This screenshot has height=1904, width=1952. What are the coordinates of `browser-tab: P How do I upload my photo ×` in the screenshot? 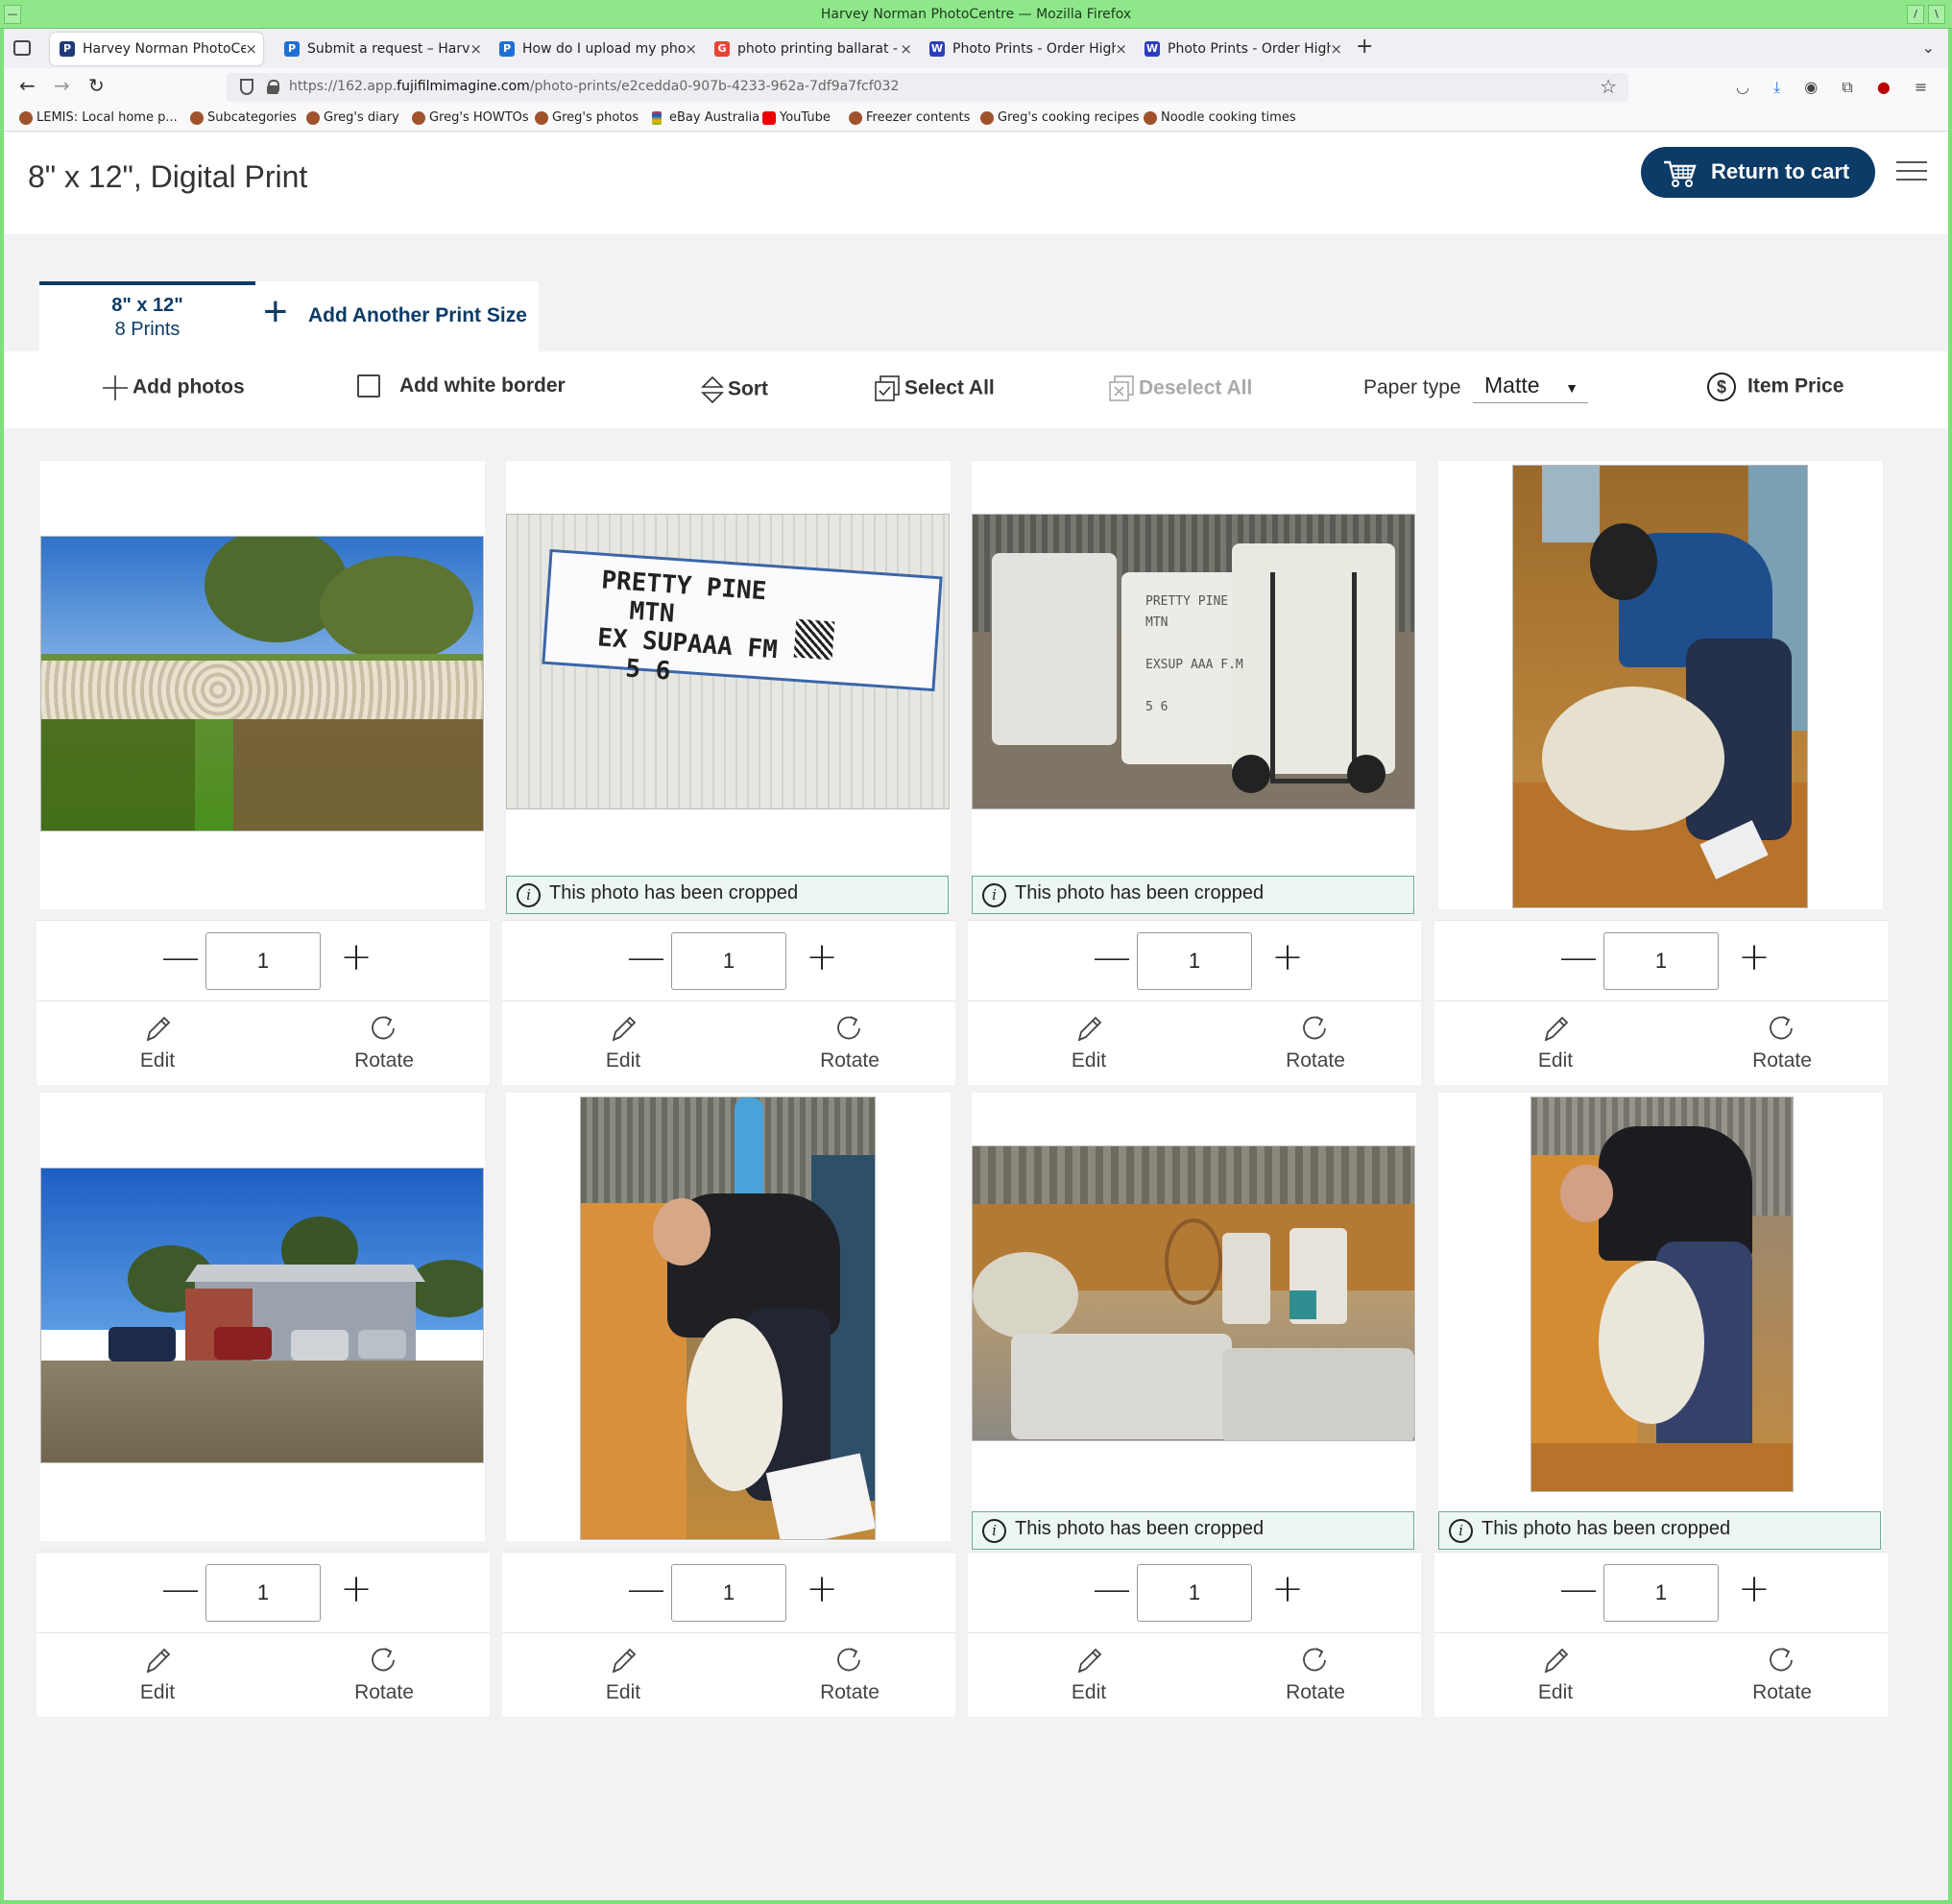 It's located at (597, 49).